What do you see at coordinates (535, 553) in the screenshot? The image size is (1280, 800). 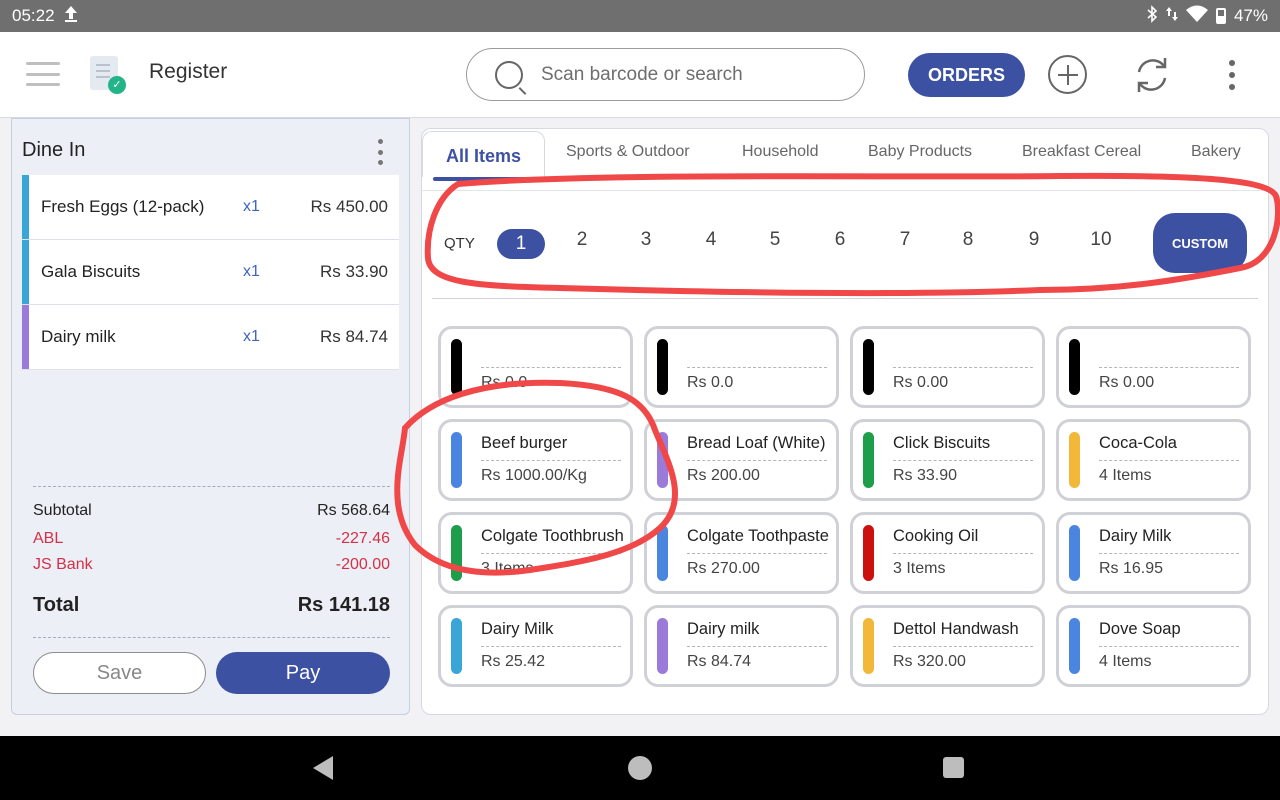 I see `product-card: Colgate Toothbrush 3 Items` at bounding box center [535, 553].